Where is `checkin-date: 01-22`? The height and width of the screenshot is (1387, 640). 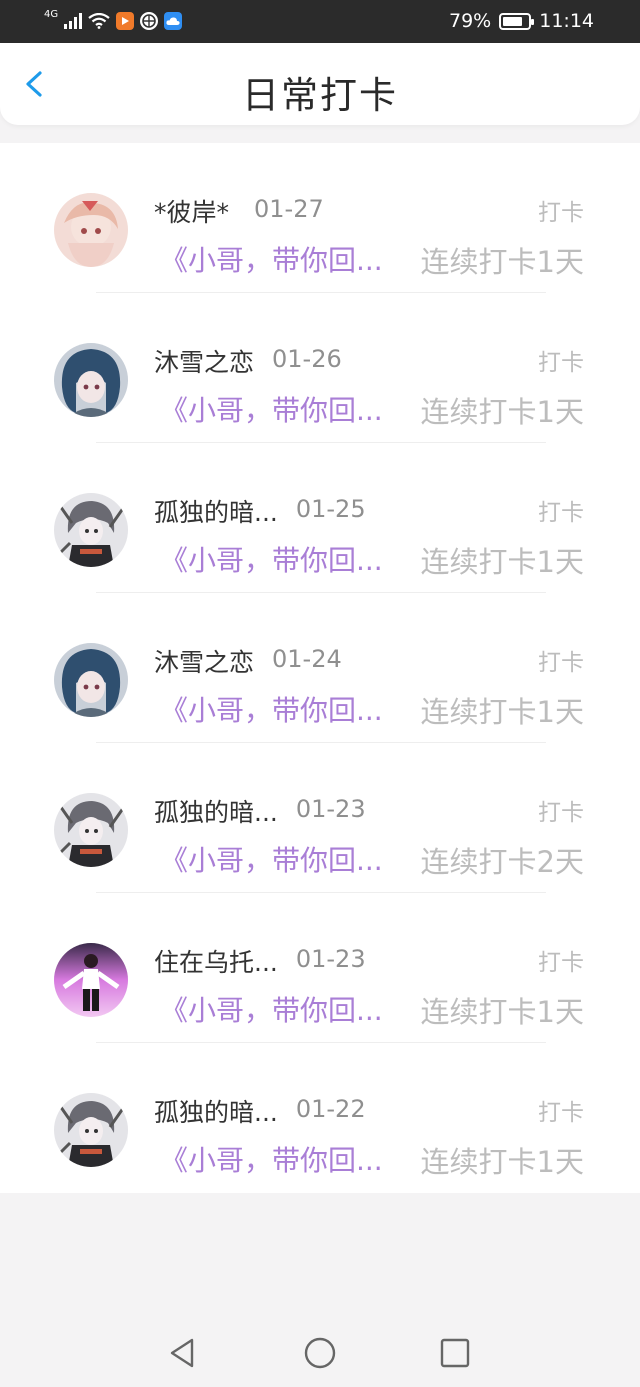 checkin-date: 01-22 is located at coordinates (330, 1109).